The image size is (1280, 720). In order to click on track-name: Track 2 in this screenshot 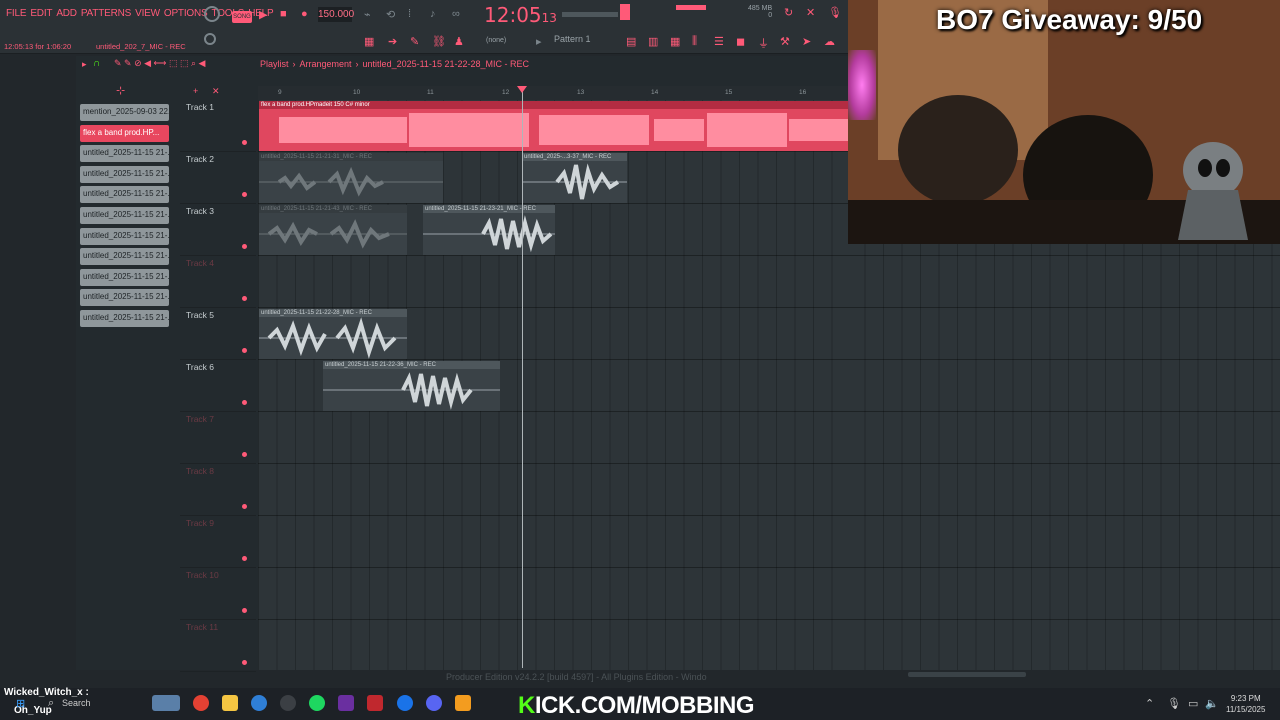, I will do `click(200, 159)`.